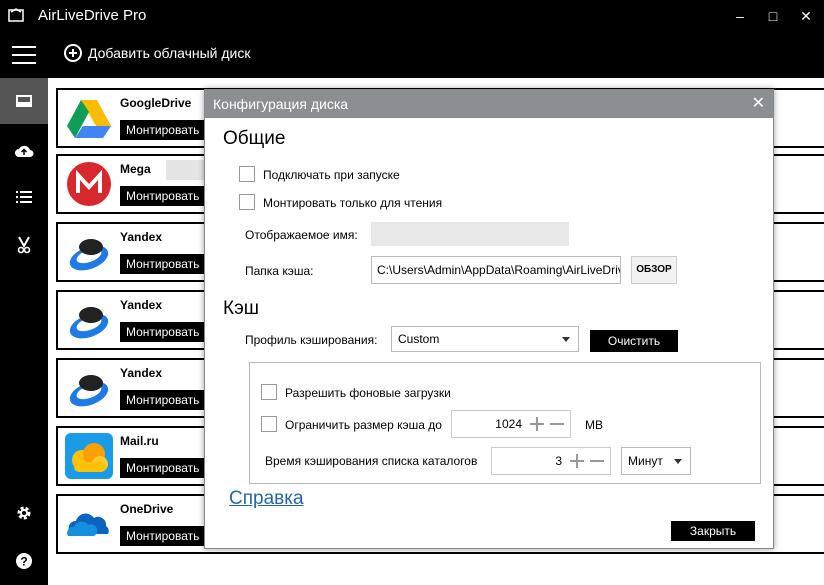 This screenshot has width=824, height=585. What do you see at coordinates (89, 456) in the screenshot?
I see `mailru-cloud-icon` at bounding box center [89, 456].